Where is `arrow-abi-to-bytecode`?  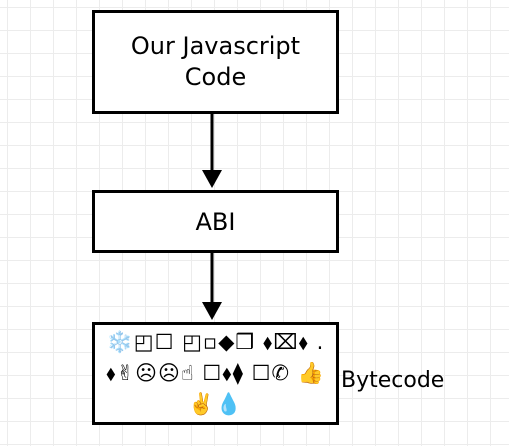
arrow-abi-to-bytecode is located at coordinates (212, 286).